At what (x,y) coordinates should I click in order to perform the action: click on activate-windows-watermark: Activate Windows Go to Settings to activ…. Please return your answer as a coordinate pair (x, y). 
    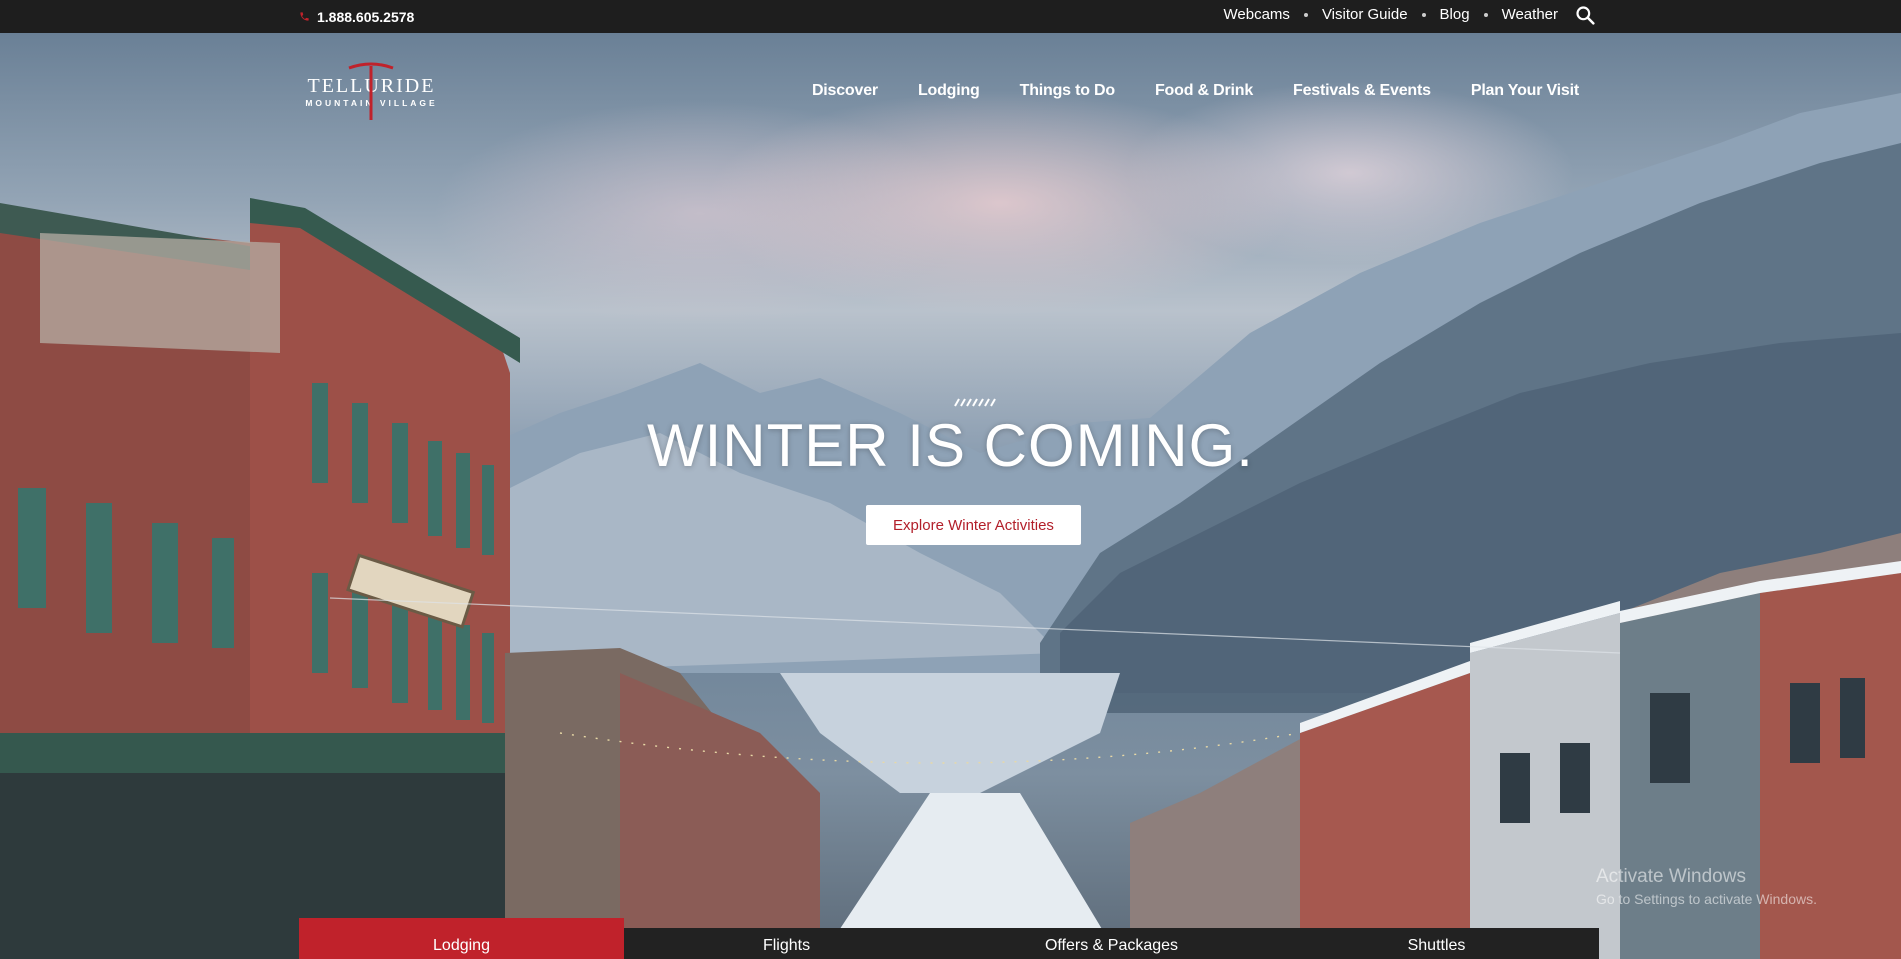
    Looking at the image, I should click on (1706, 886).